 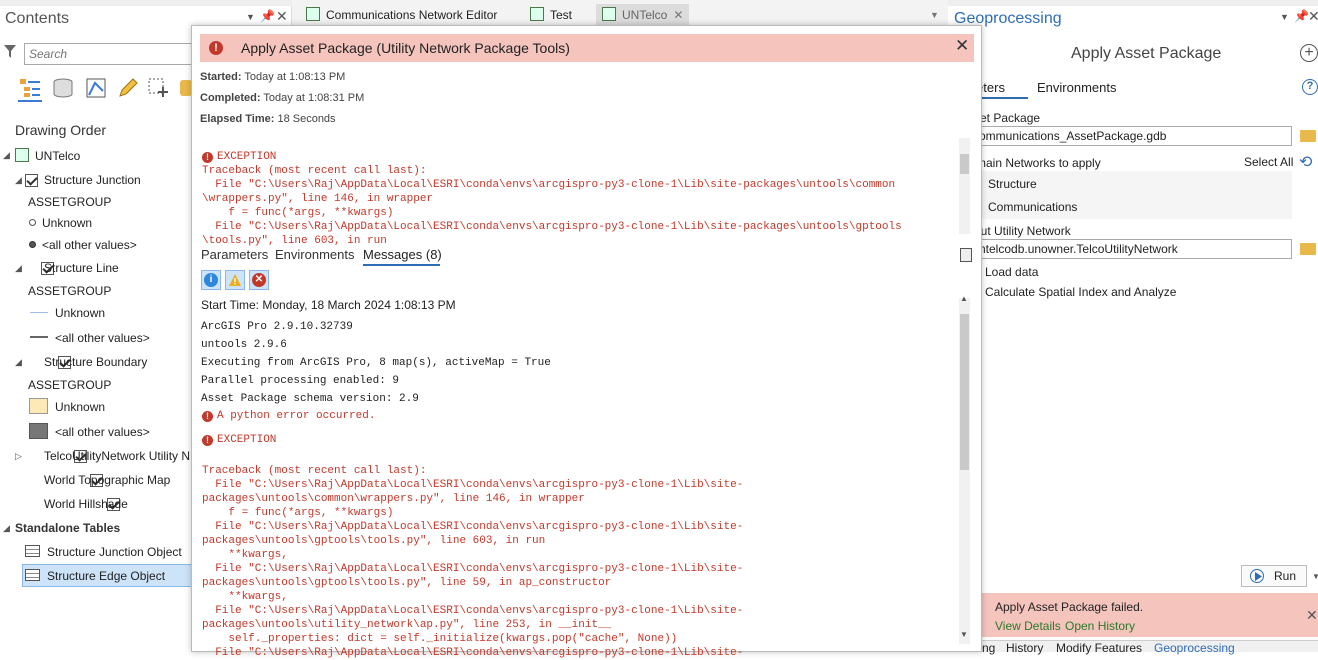 I want to click on info-filter-button: i, so click(x=211, y=280).